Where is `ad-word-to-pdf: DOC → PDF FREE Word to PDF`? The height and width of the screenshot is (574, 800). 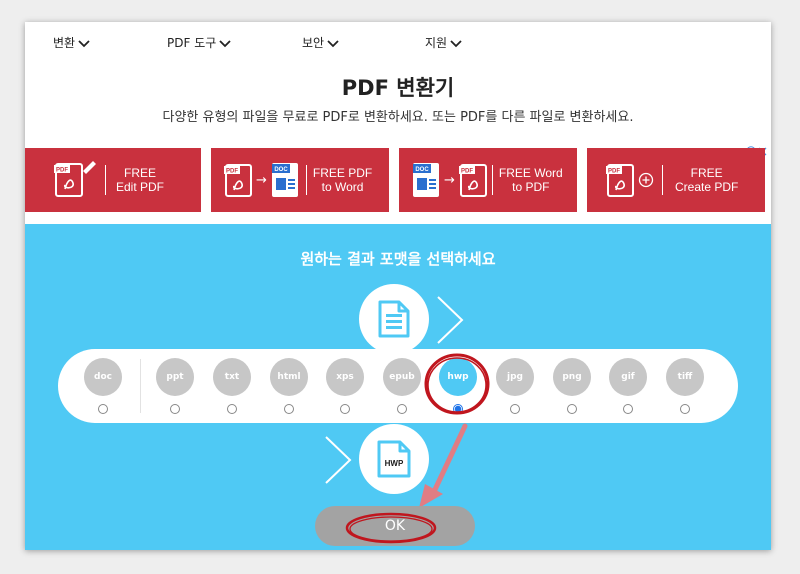
ad-word-to-pdf: DOC → PDF FREE Word to PDF is located at coordinates (488, 180).